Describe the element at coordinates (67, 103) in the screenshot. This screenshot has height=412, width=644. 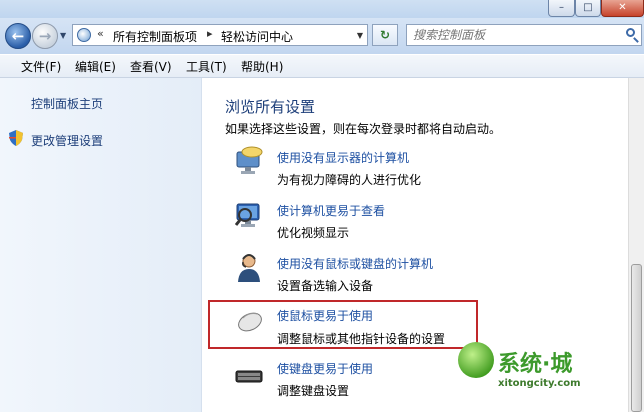
I see `sidebar-link-control-panel-home: 控制面板主页` at that location.